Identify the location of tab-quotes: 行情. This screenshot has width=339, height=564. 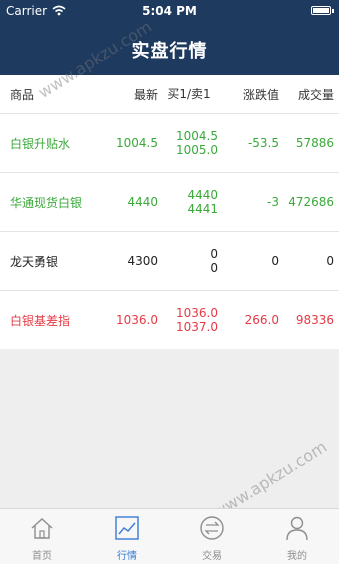
(127, 536).